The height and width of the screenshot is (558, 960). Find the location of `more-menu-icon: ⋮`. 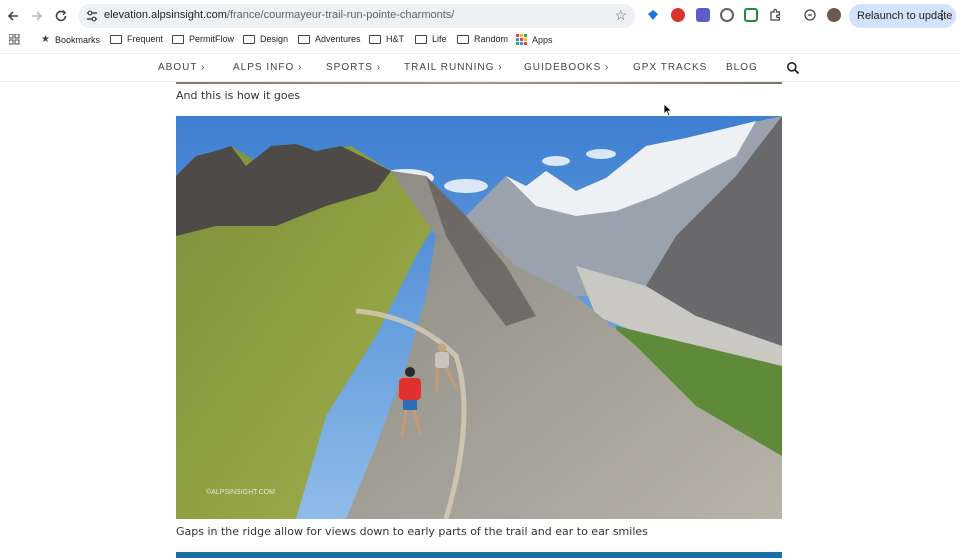

more-menu-icon: ⋮ is located at coordinates (942, 15).